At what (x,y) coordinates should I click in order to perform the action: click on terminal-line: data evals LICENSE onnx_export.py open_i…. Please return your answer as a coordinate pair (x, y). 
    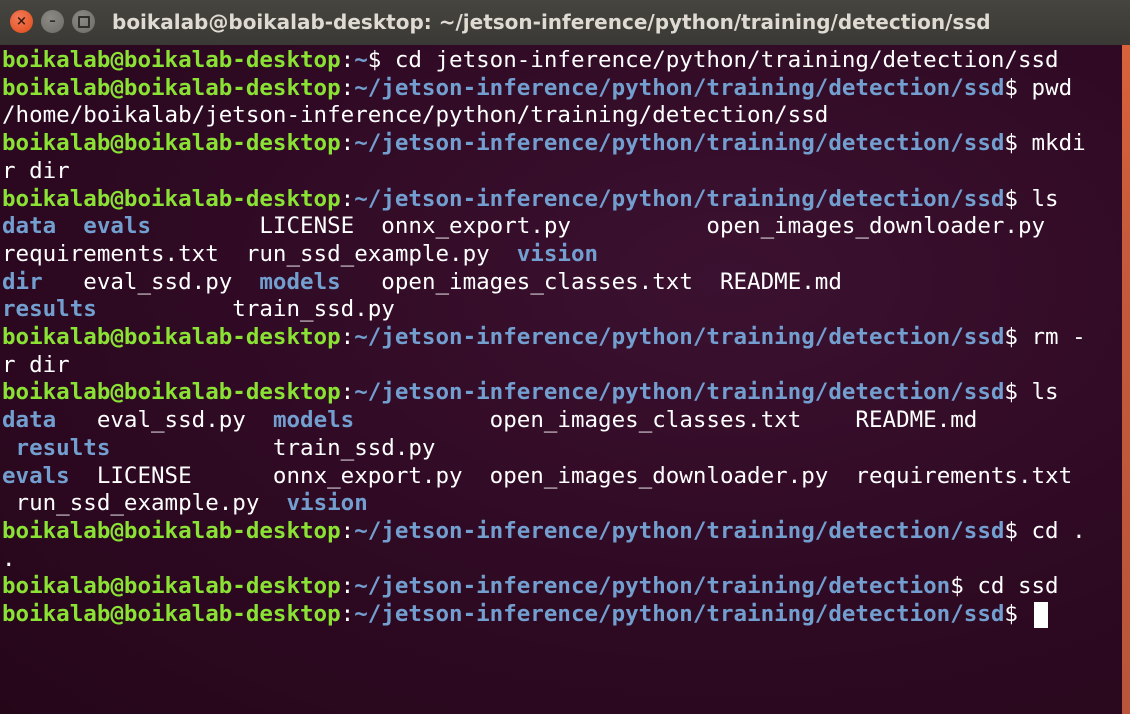
    Looking at the image, I should click on (523, 226).